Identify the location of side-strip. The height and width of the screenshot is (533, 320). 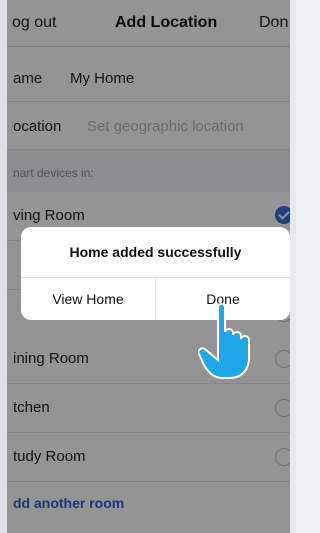
(3, 266).